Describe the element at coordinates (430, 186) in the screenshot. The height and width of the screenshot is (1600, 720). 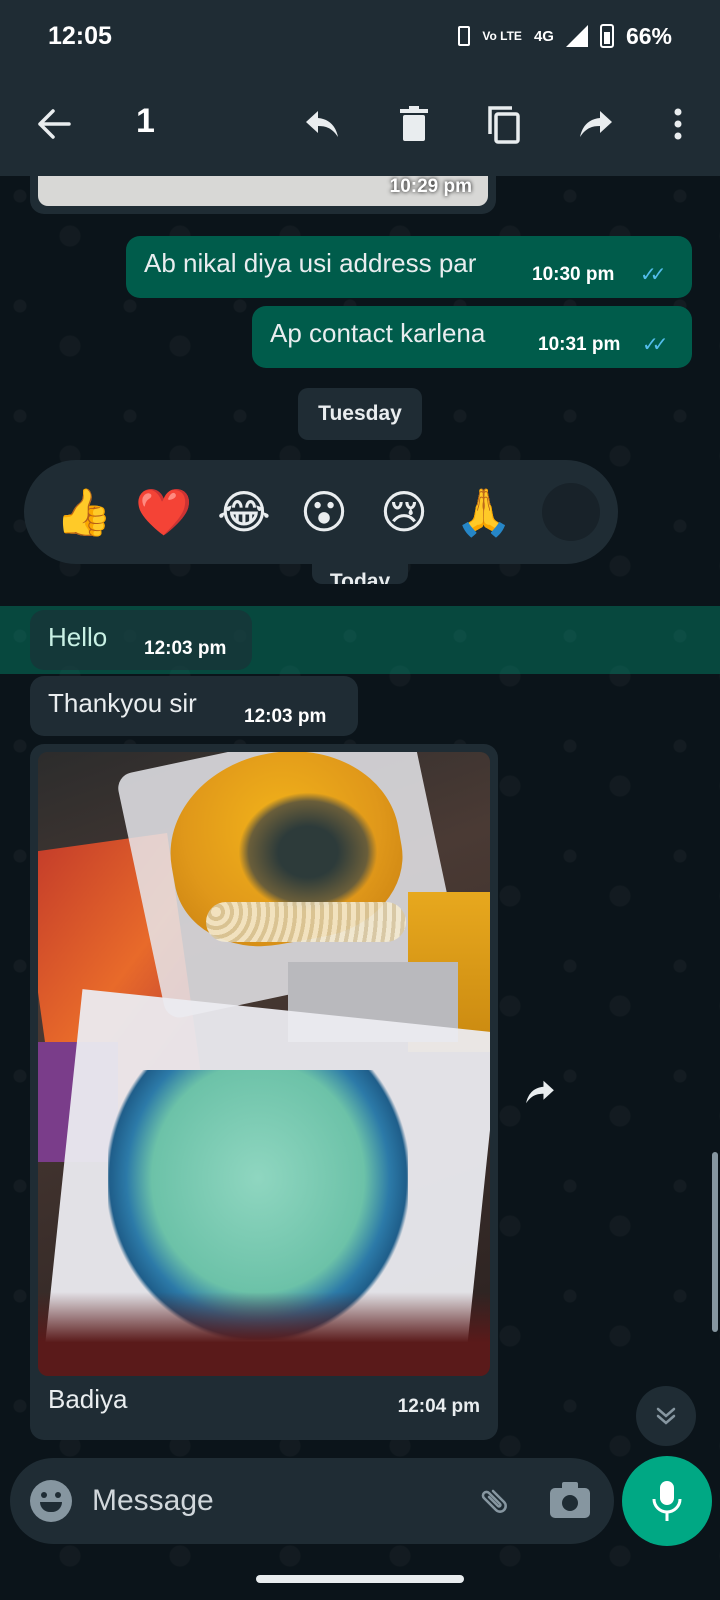
I see `message-time: 10:29 pm` at that location.